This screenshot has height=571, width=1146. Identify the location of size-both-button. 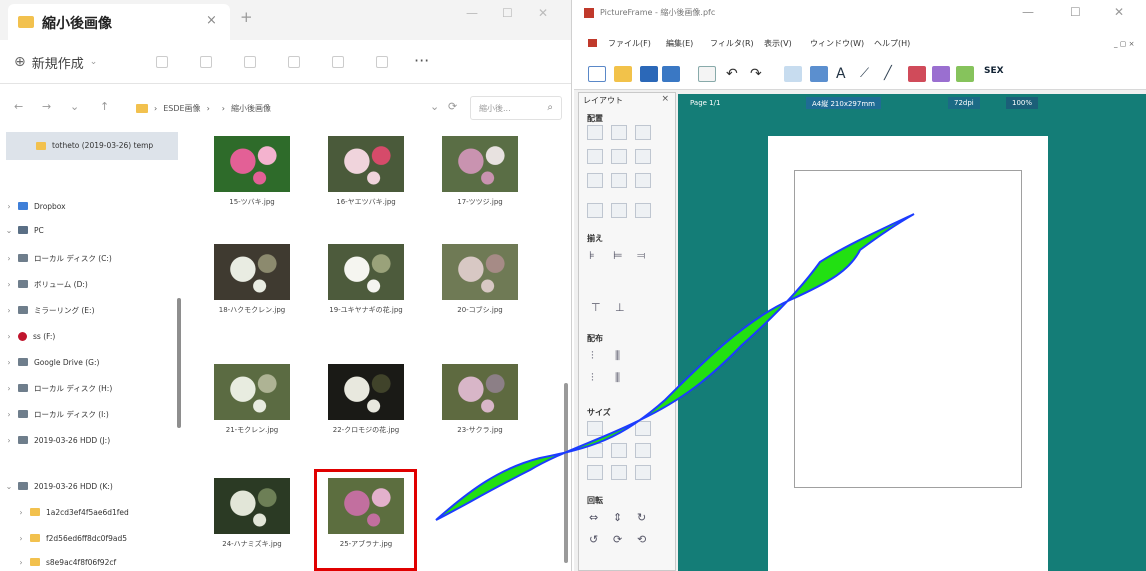
(595, 450).